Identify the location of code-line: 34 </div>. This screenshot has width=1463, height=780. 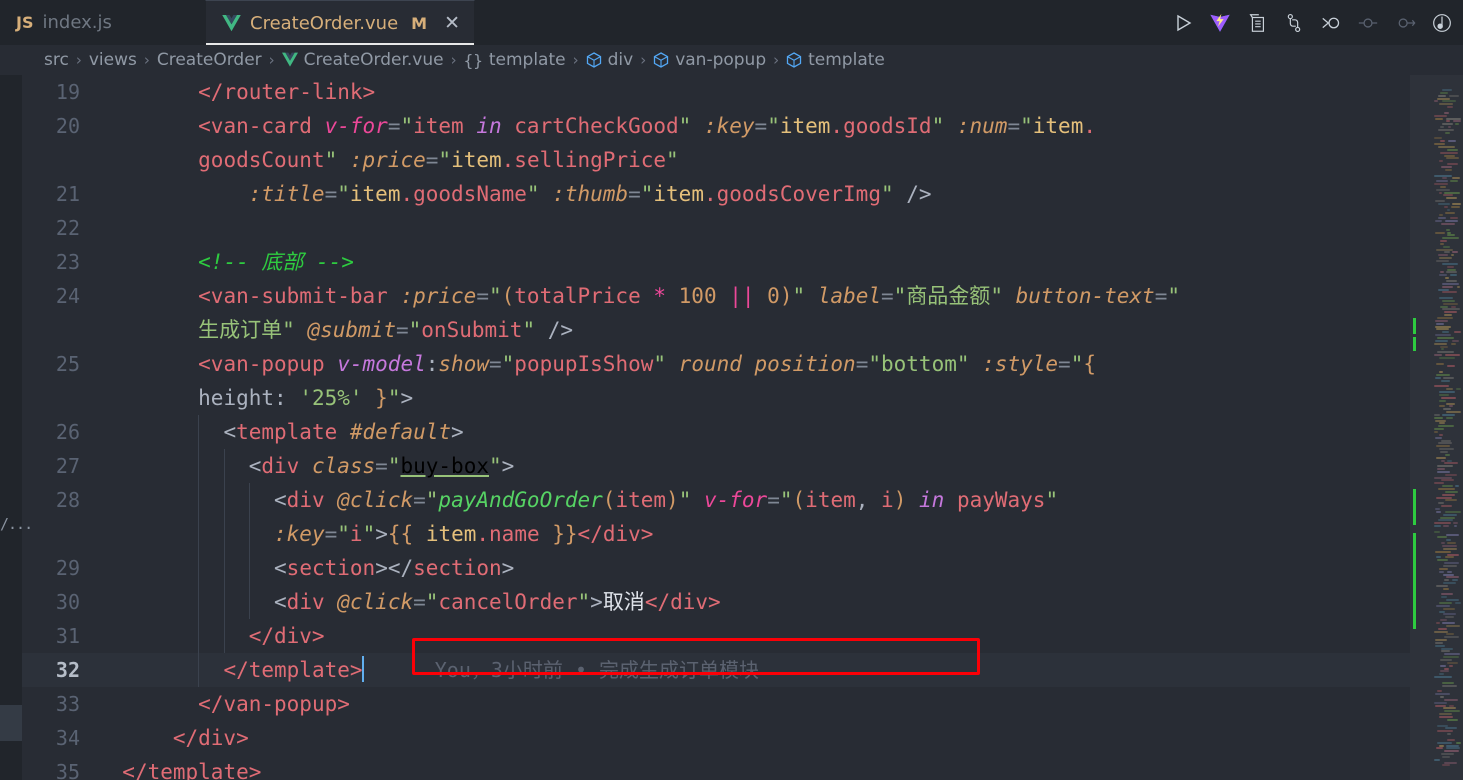
(716, 738).